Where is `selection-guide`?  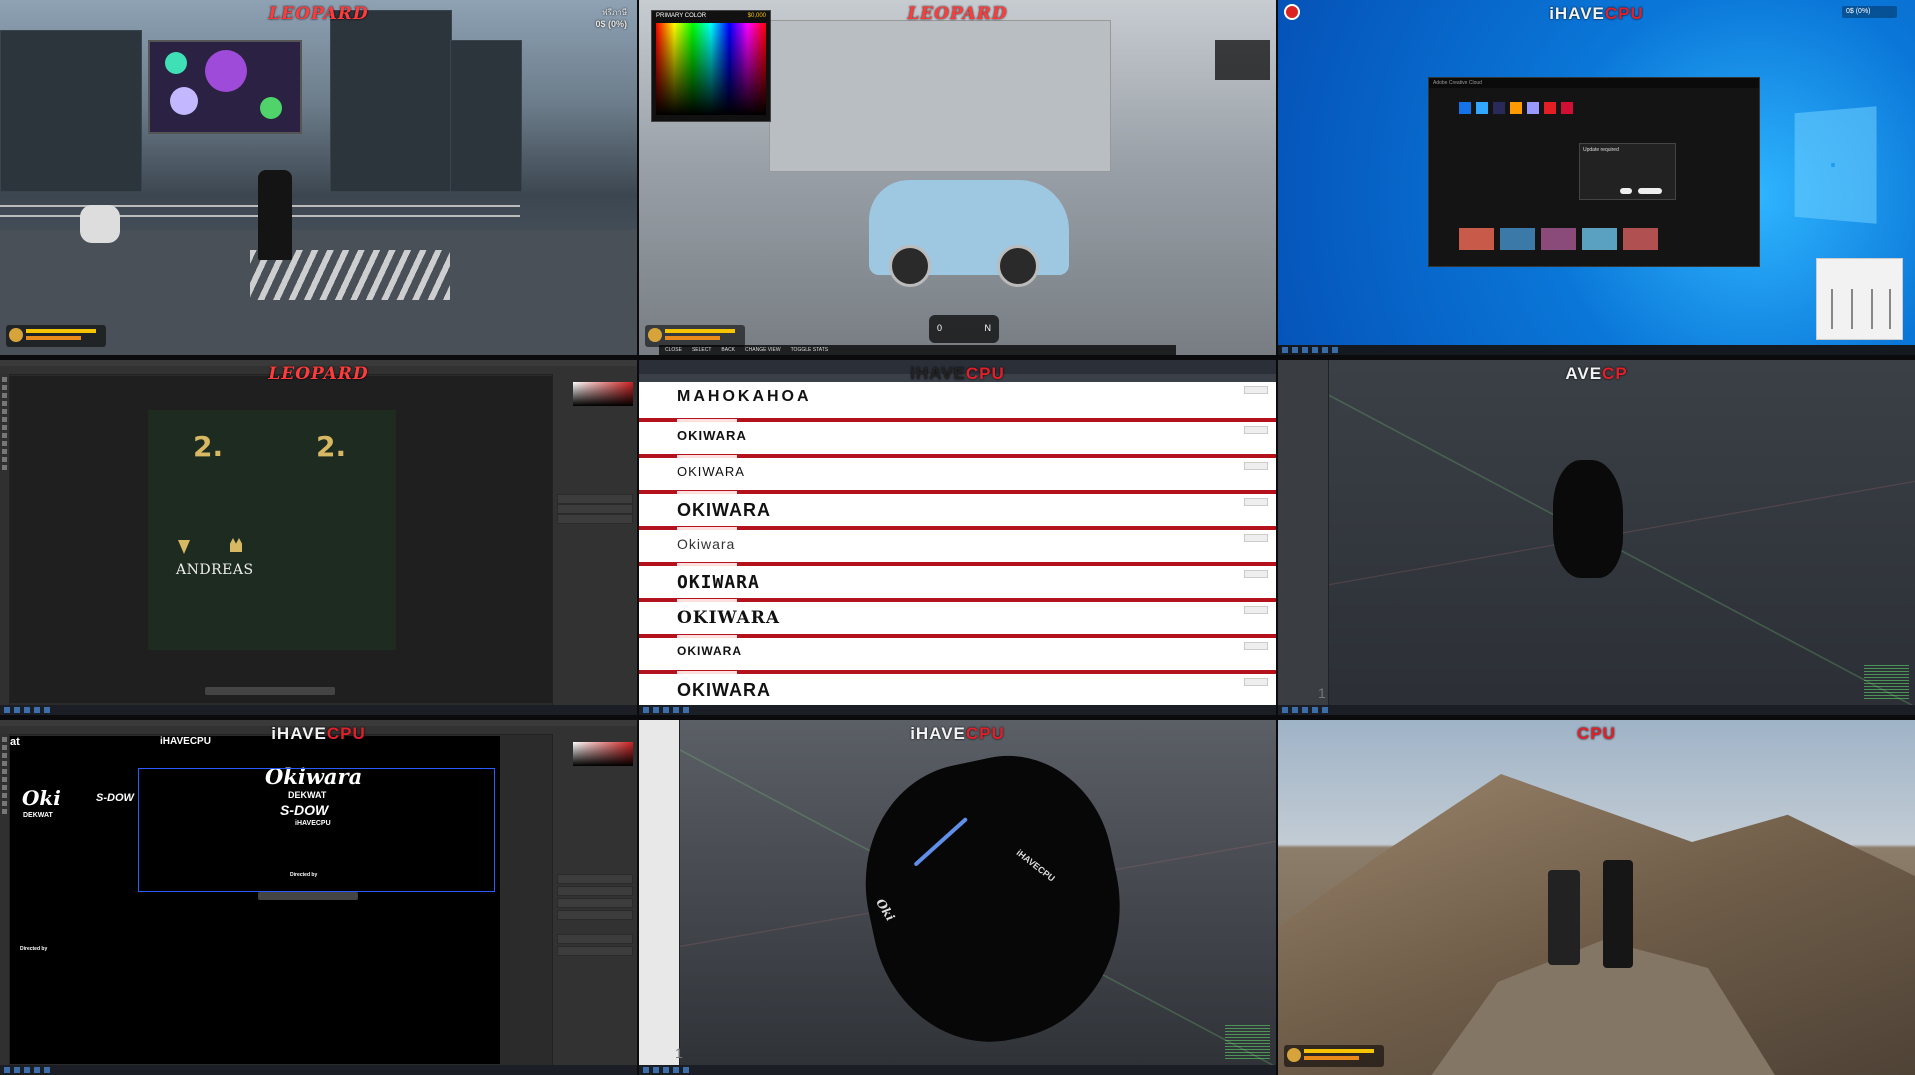
selection-guide is located at coordinates (316, 830).